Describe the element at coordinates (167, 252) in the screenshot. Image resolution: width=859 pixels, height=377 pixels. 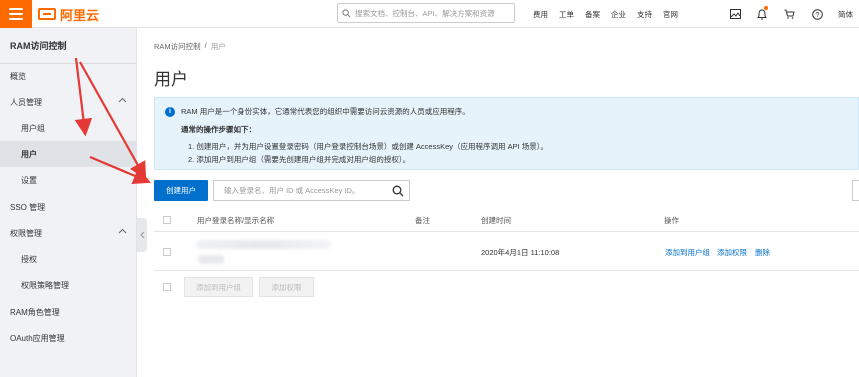
I see `row-checkbox` at that location.